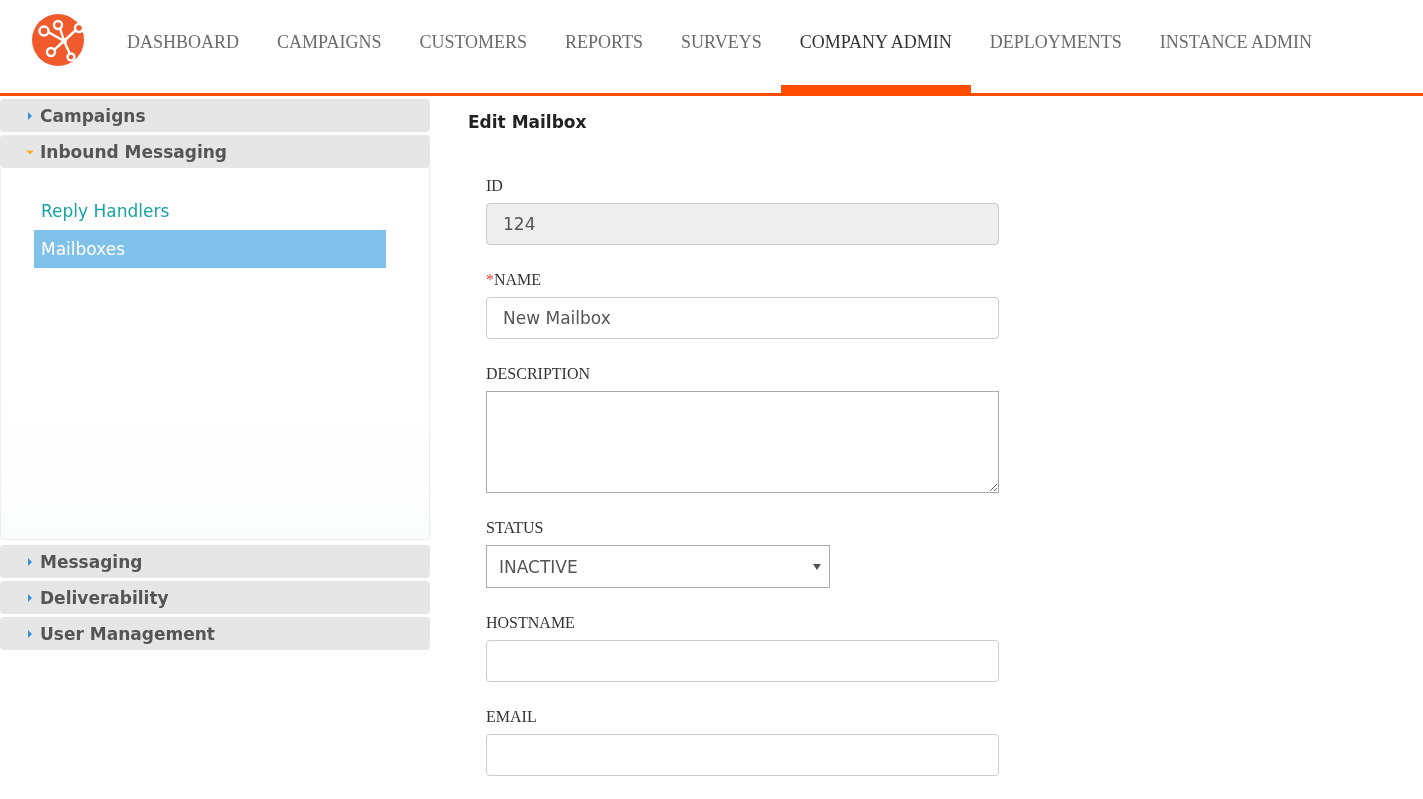 Image resolution: width=1423 pixels, height=799 pixels. Describe the element at coordinates (473, 46) in the screenshot. I see `nav-tab: CUSTOMERS` at that location.